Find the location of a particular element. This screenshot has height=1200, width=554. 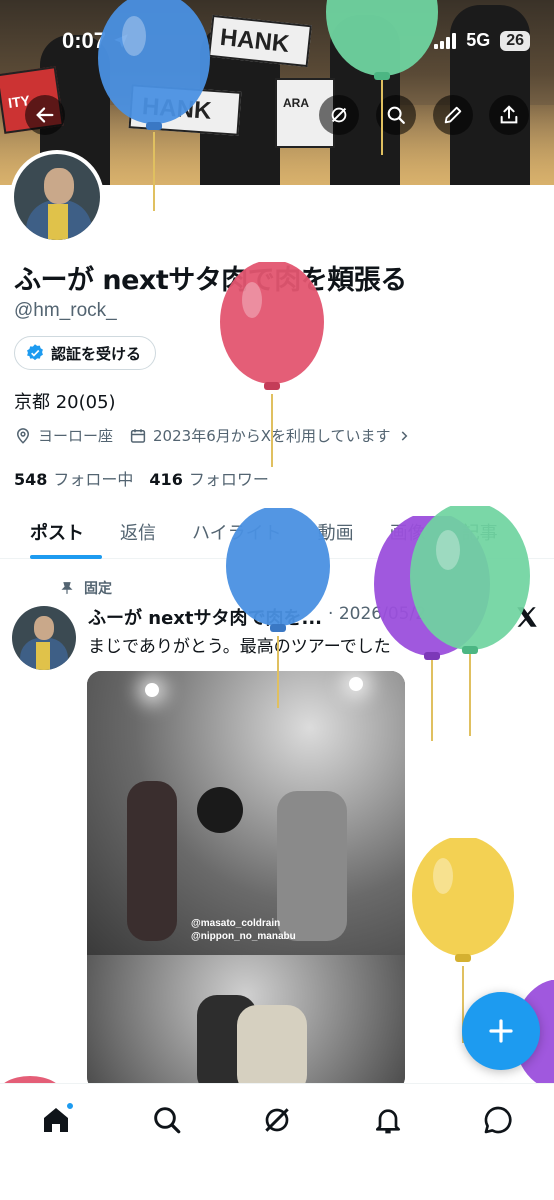

status-right: 5G 26 is located at coordinates (482, 40).